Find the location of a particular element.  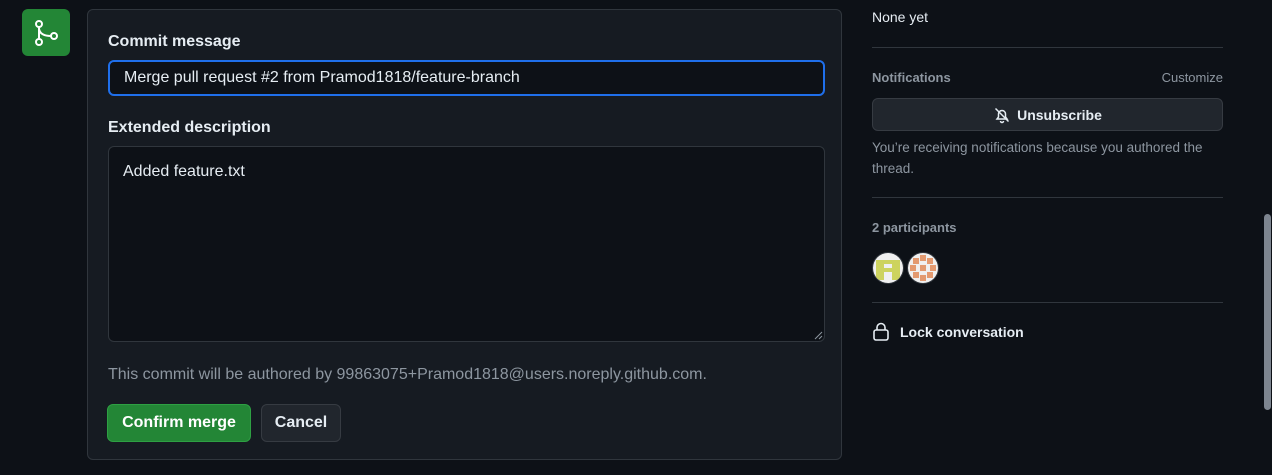

commit-message-label: Commit message is located at coordinates (174, 41).